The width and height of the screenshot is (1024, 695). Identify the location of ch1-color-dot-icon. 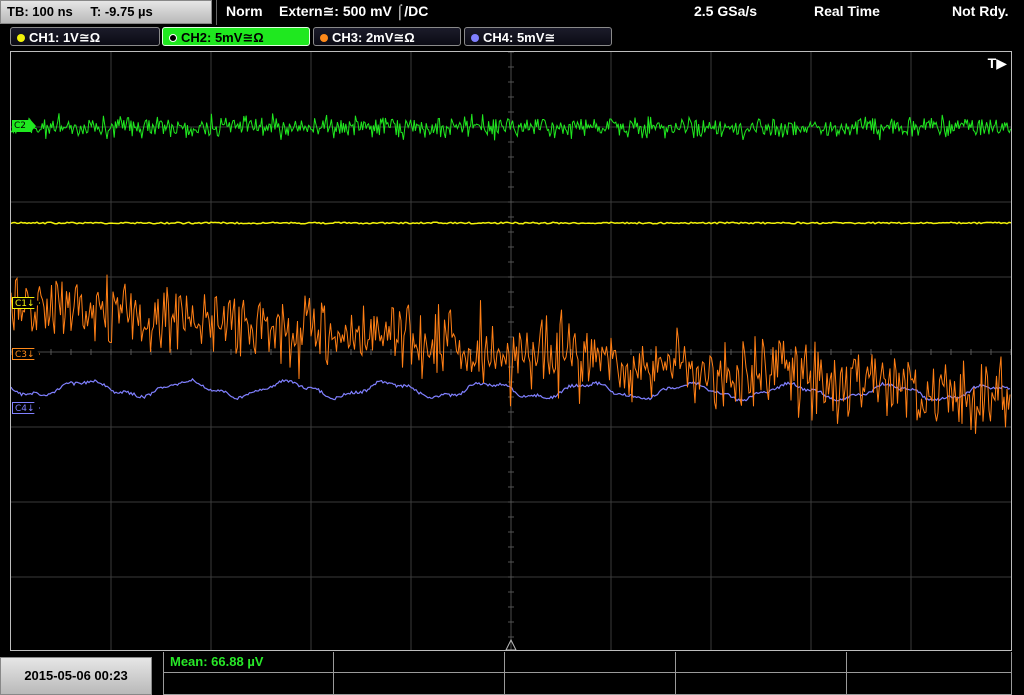
(21, 38).